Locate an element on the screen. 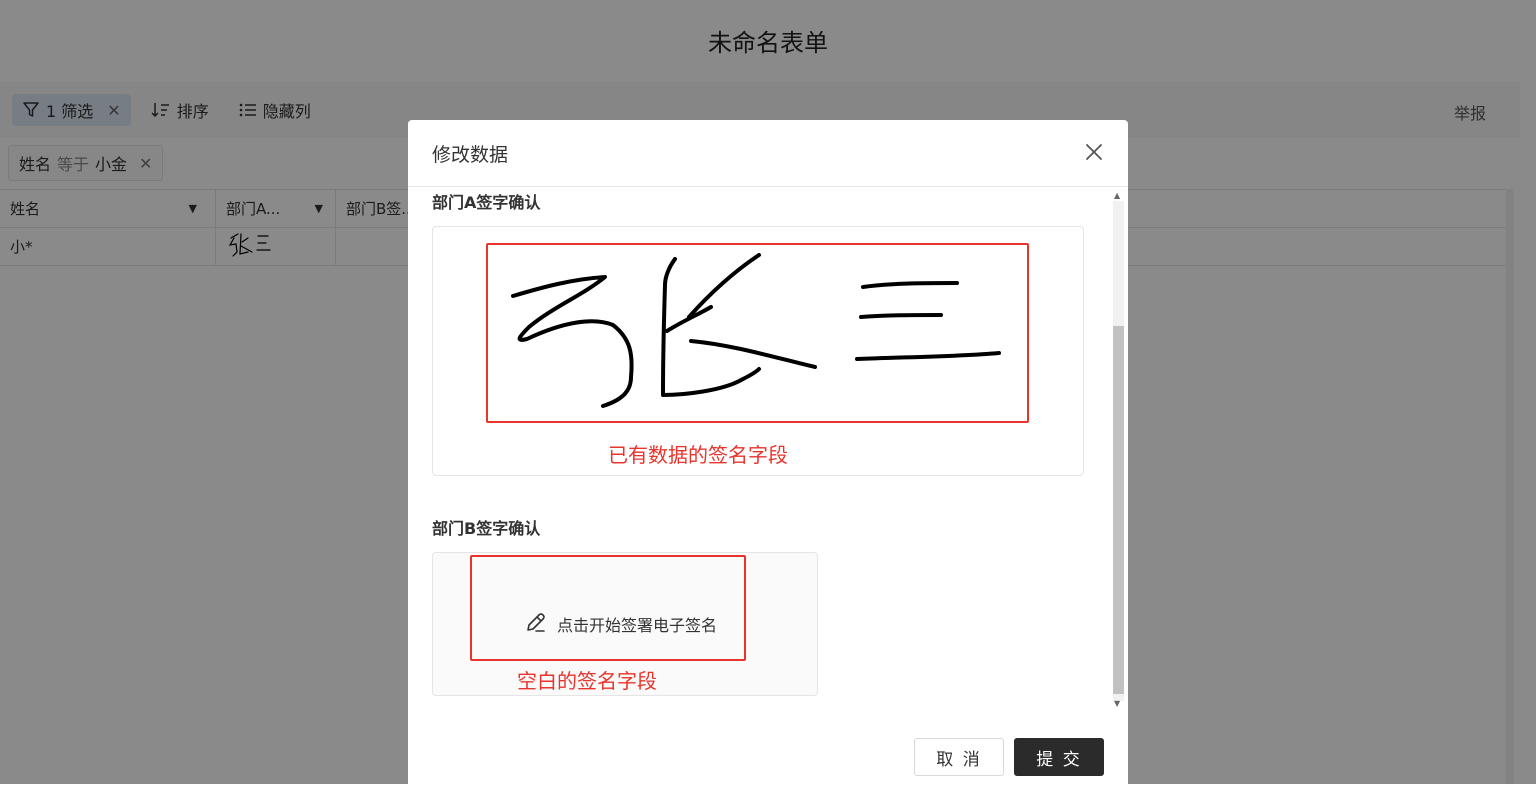  signature-field-a: 已有数据的签名字段 is located at coordinates (758, 351).